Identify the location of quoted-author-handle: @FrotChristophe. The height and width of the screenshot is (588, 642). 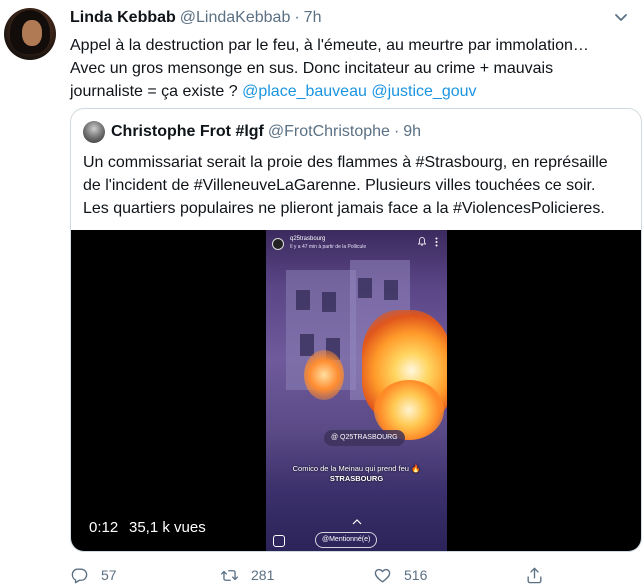
(328, 131).